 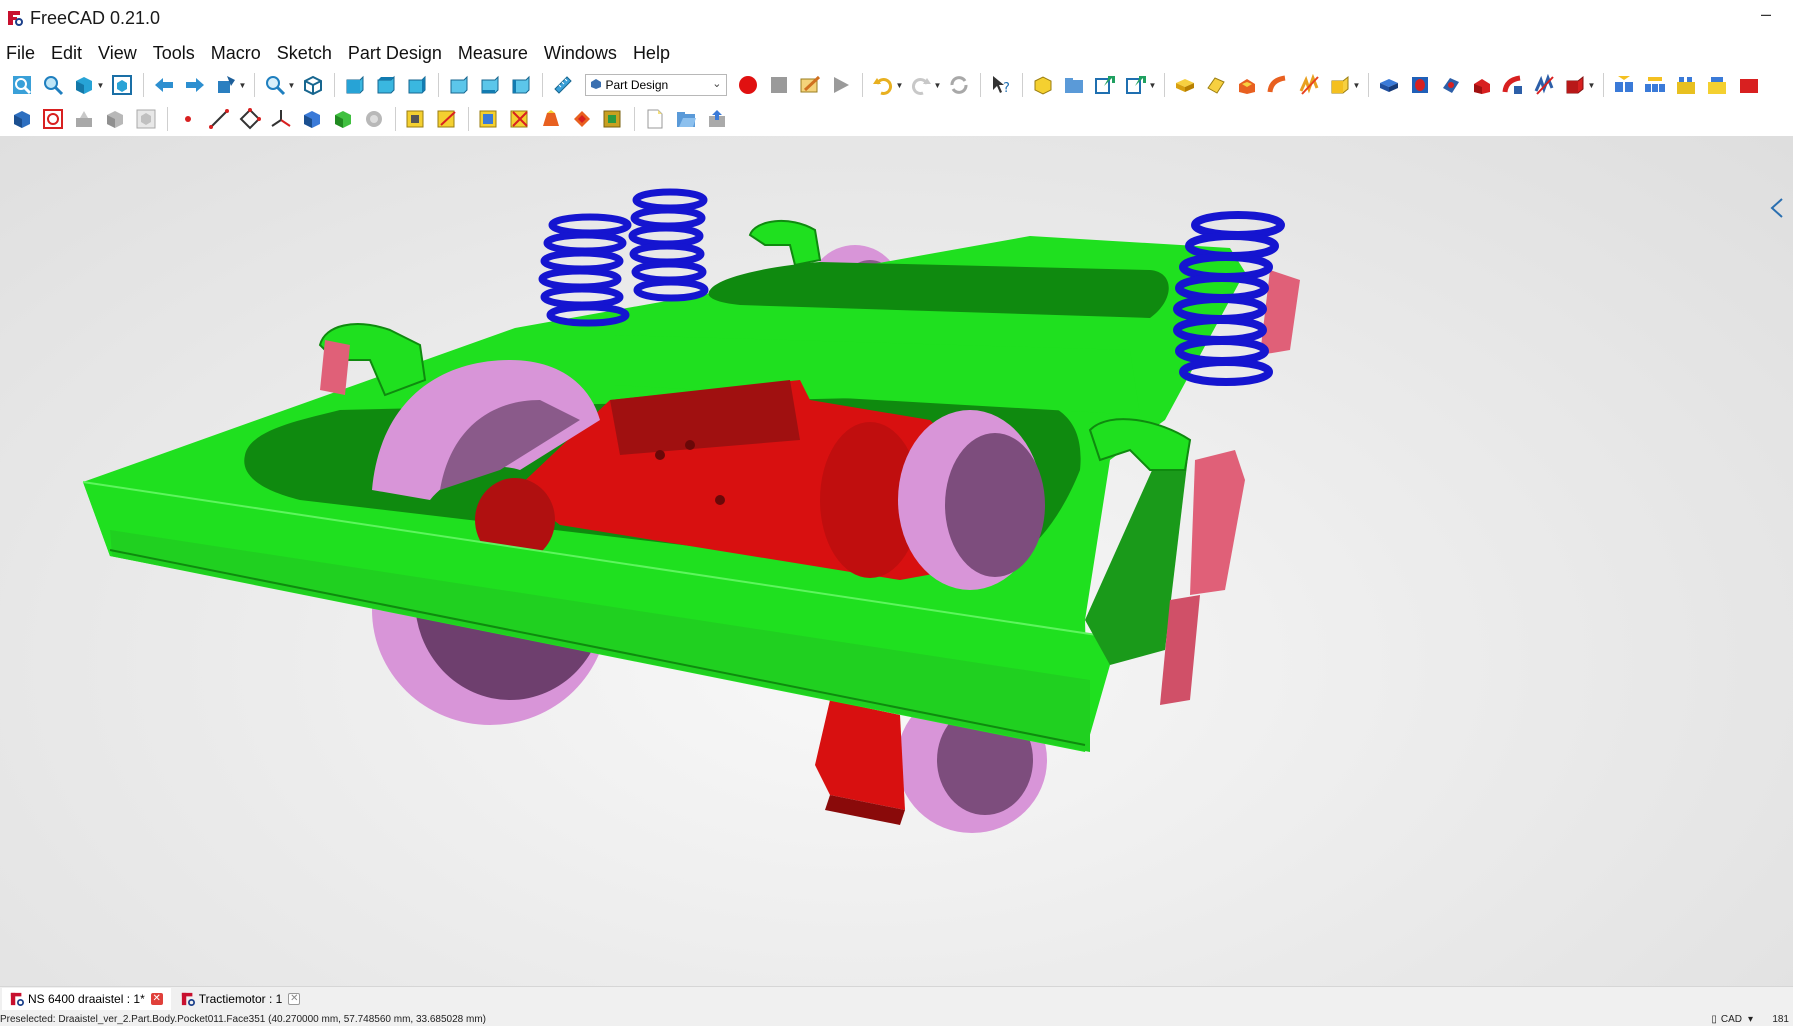 What do you see at coordinates (386, 85) in the screenshot?
I see `top-view-icon` at bounding box center [386, 85].